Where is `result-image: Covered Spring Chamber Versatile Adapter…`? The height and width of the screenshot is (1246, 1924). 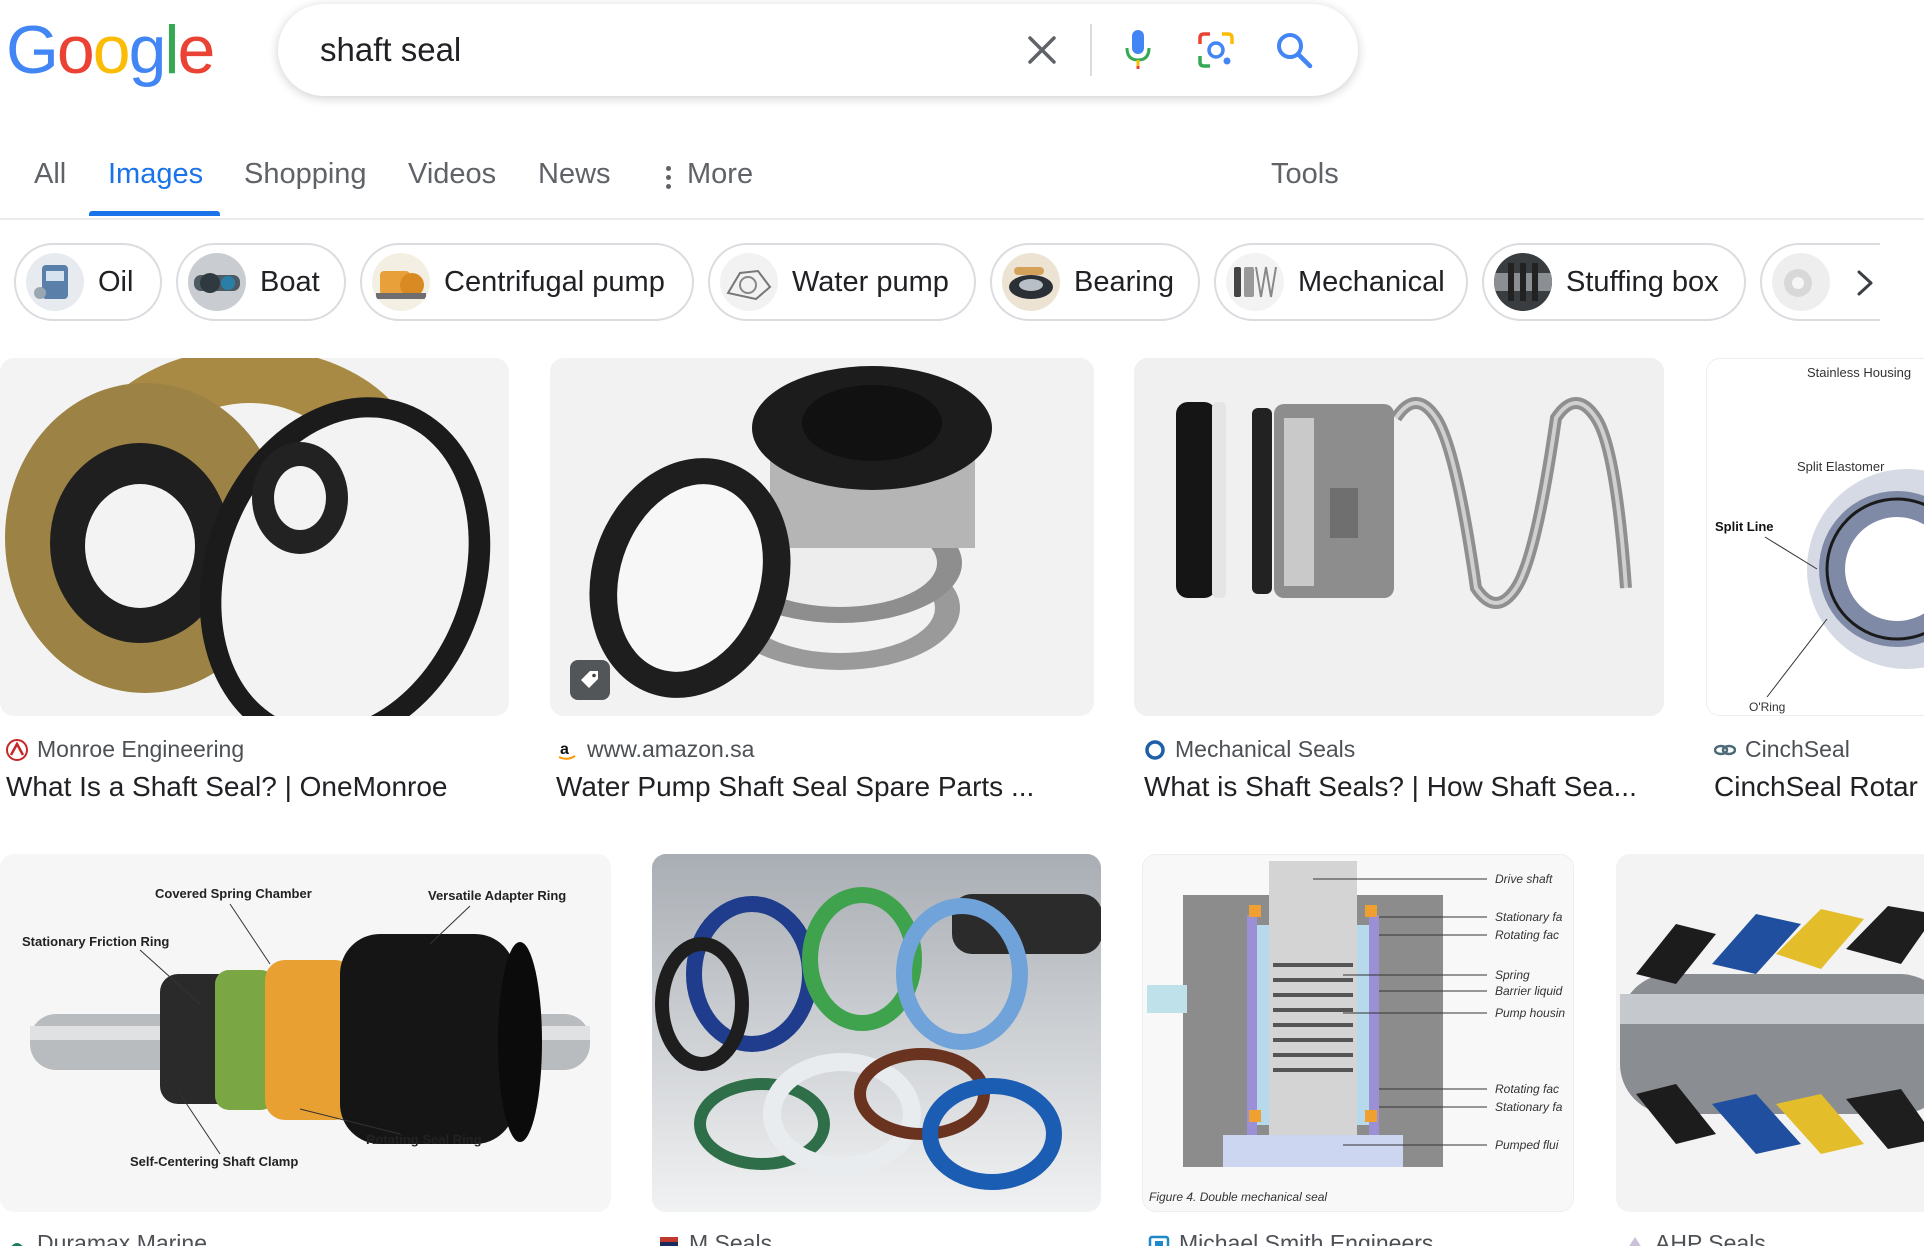
result-image: Covered Spring Chamber Versatile Adapter… is located at coordinates (305, 1033).